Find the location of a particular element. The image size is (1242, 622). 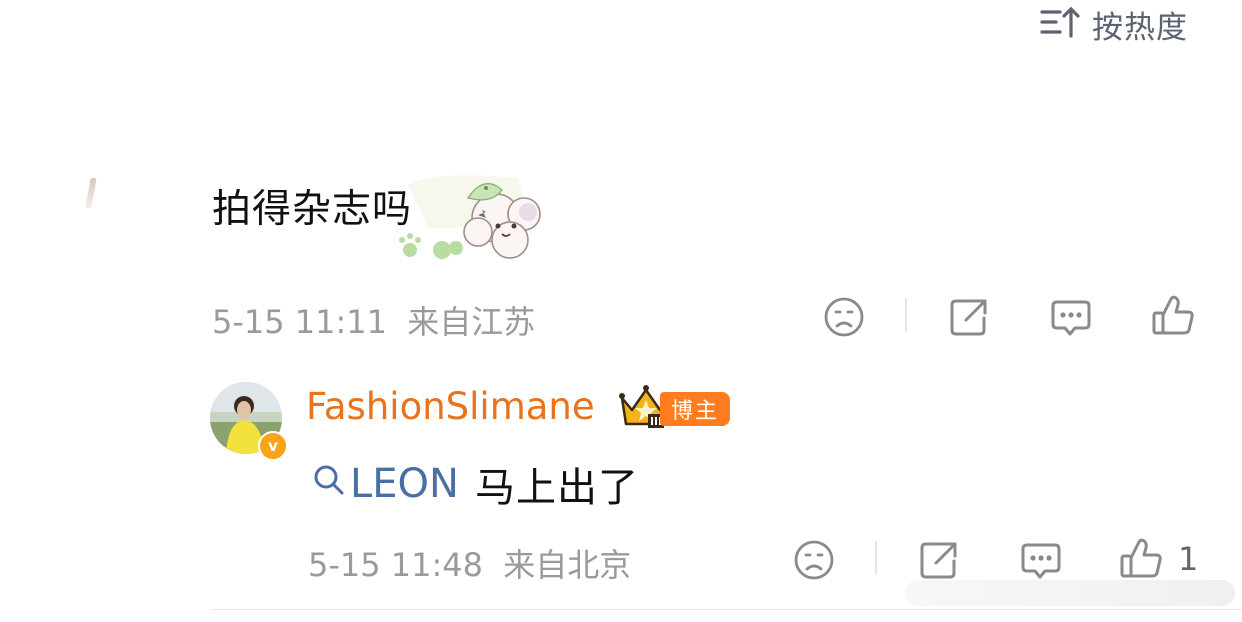

search-link: LEON is located at coordinates (385, 484).